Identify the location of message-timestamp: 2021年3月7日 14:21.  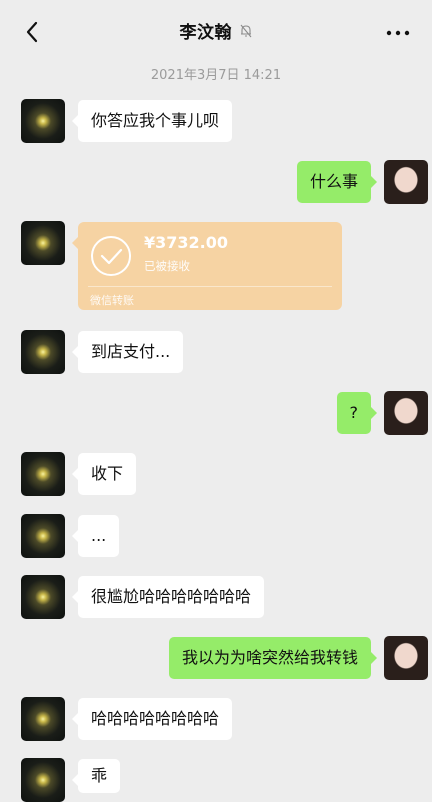
(216, 75).